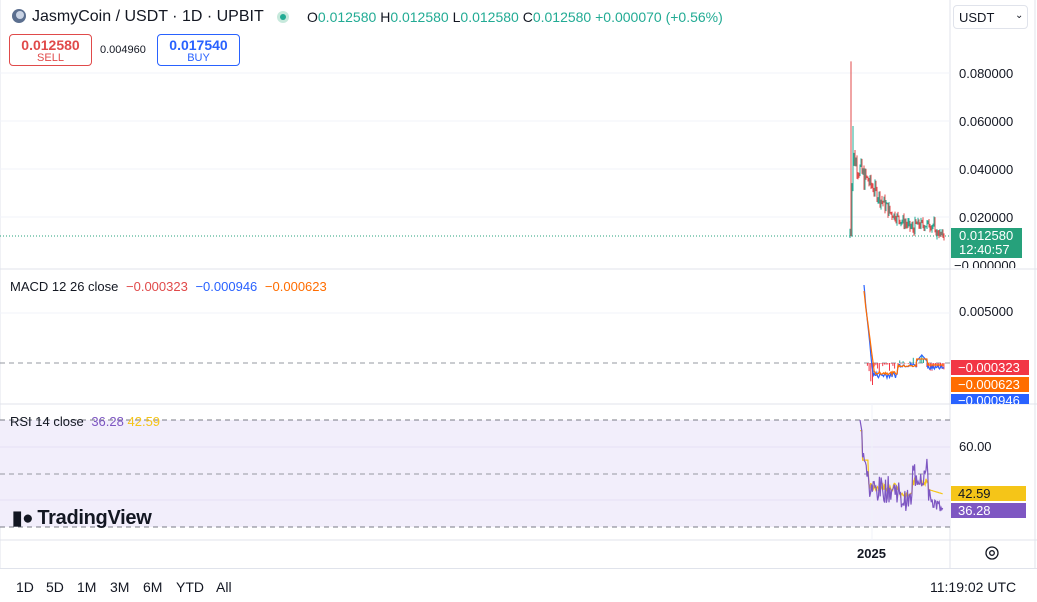 The image size is (1037, 602). What do you see at coordinates (198, 45) in the screenshot?
I see `buy-price: 0.017540` at bounding box center [198, 45].